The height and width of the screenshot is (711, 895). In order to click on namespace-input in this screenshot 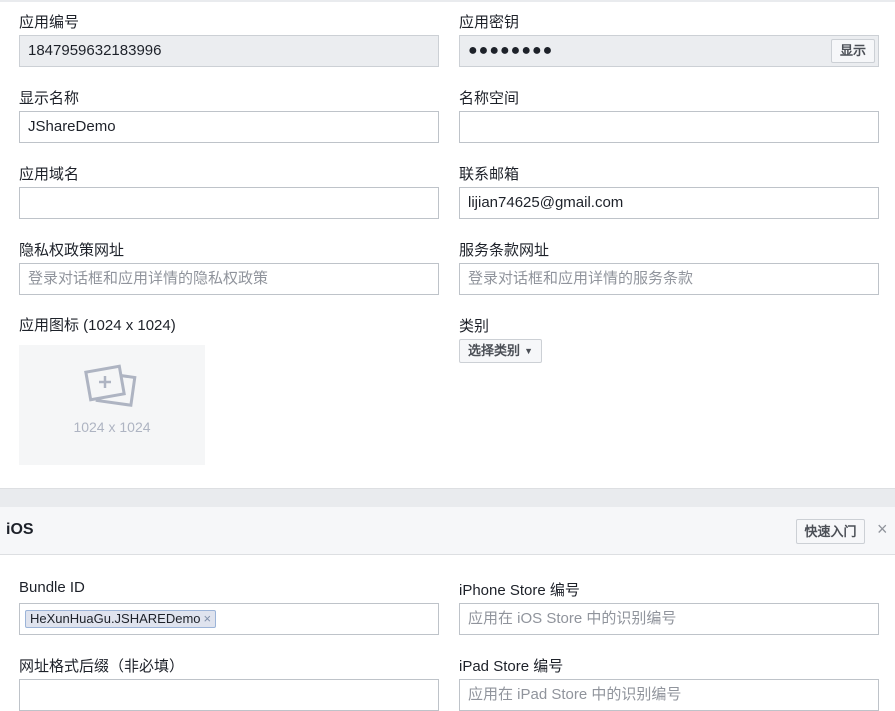, I will do `click(669, 127)`.